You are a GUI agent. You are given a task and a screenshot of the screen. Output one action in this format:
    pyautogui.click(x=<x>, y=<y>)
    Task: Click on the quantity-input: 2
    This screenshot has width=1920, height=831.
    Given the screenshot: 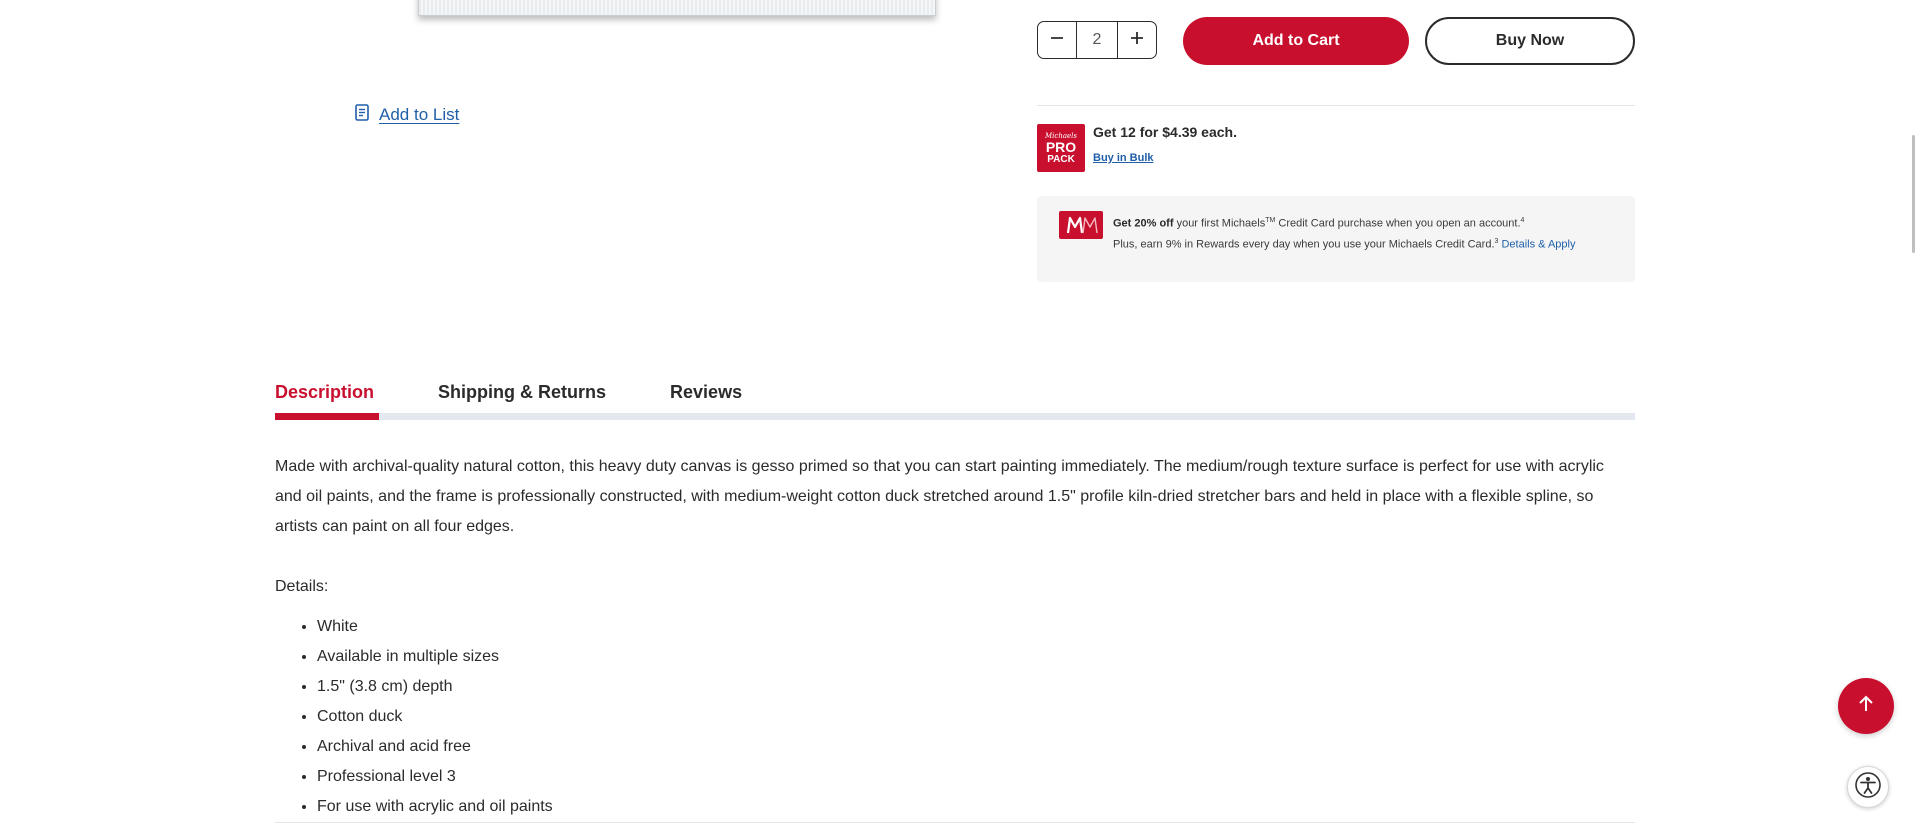 What is the action you would take?
    pyautogui.click(x=1097, y=40)
    